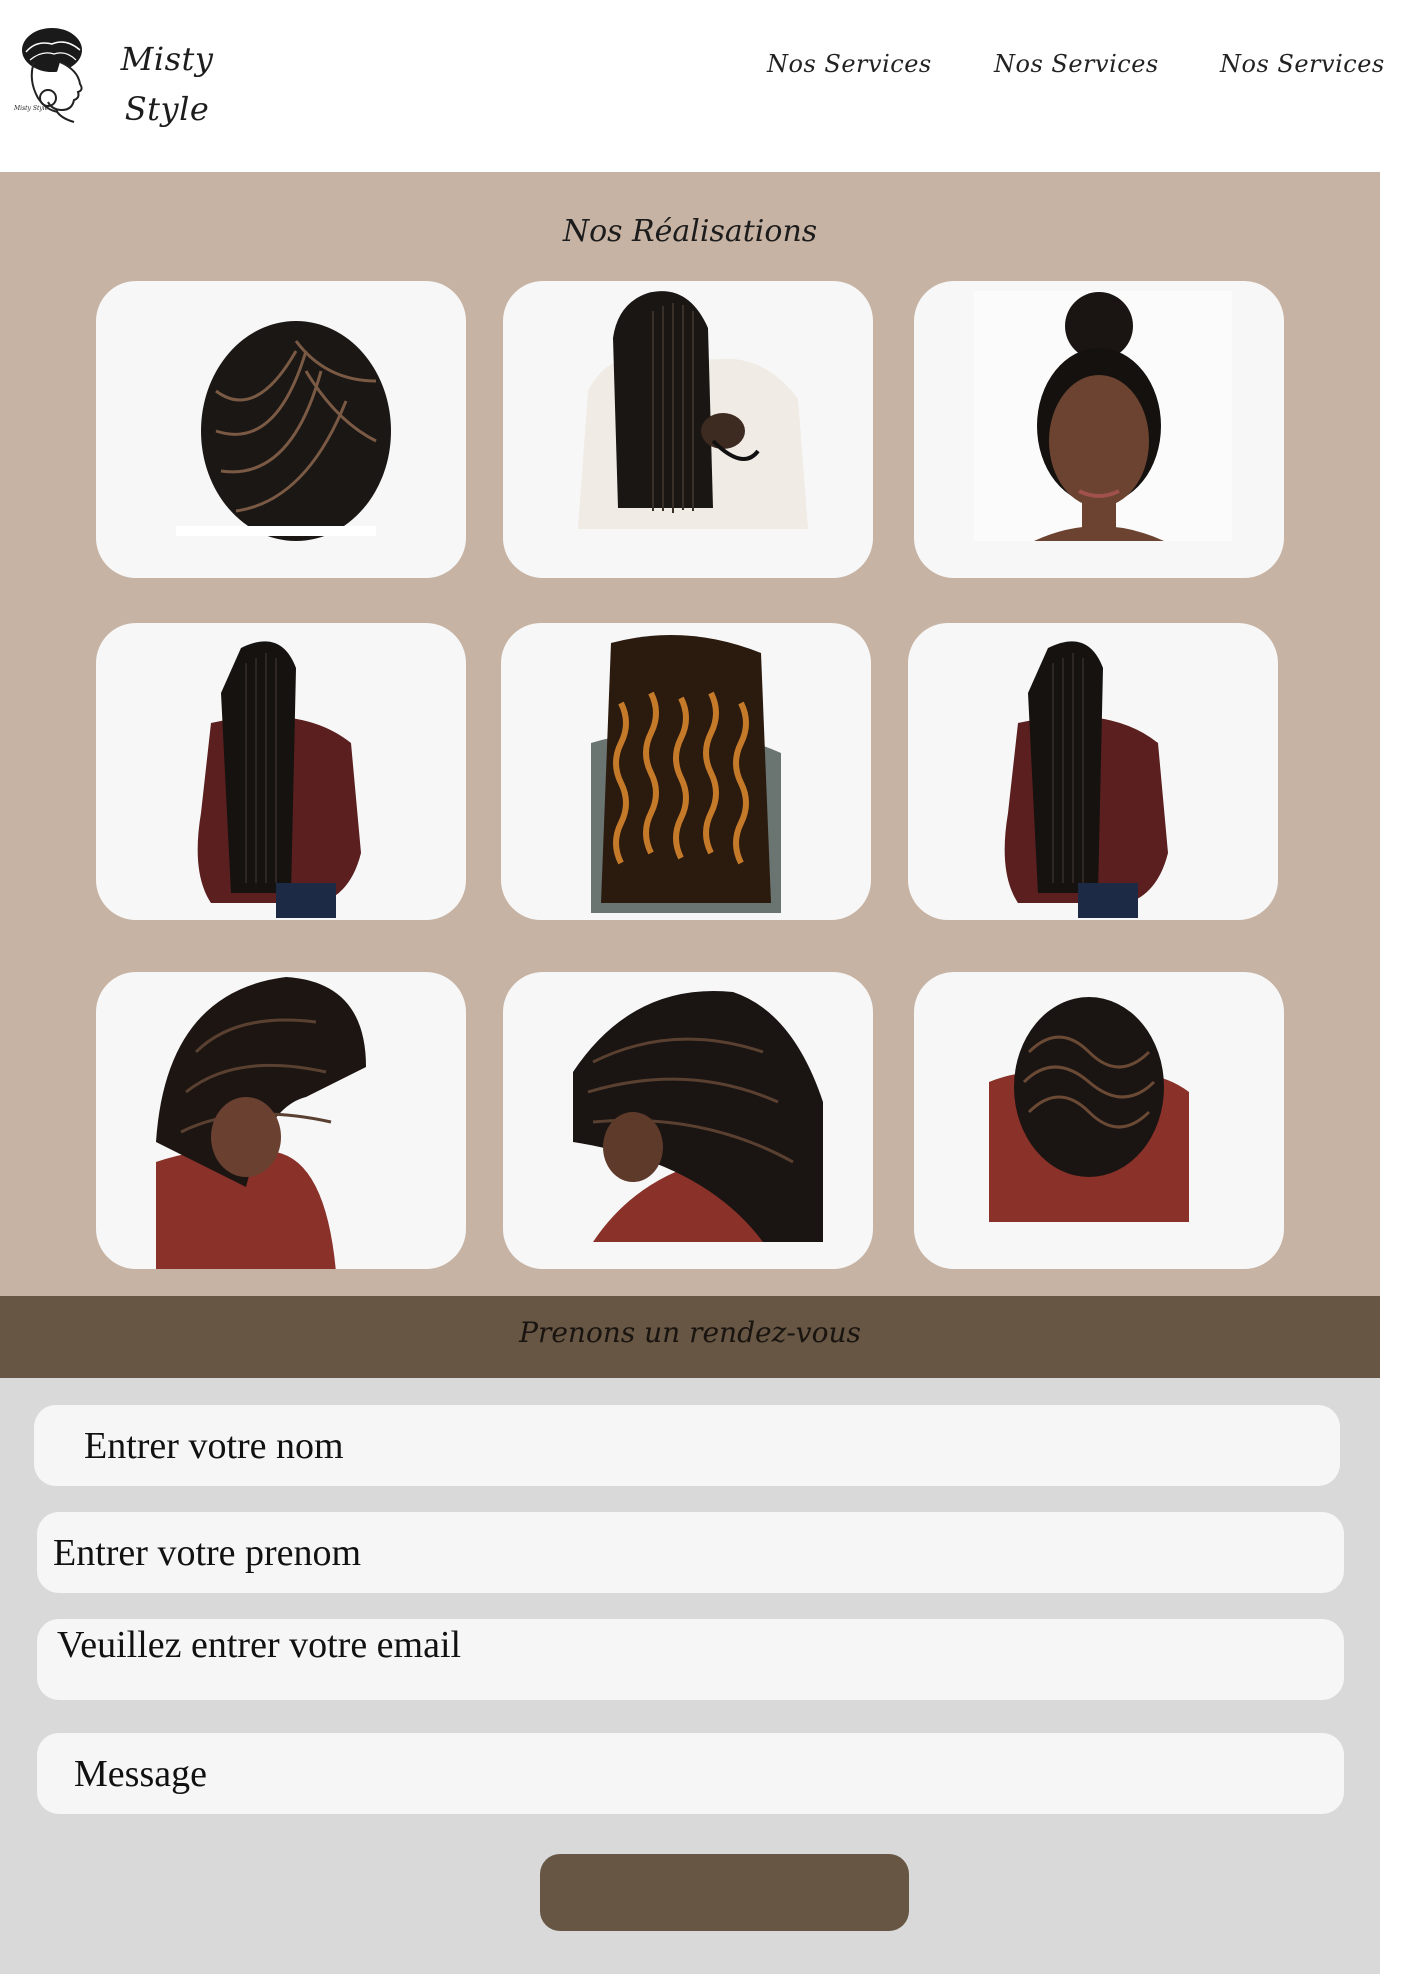  I want to click on submit-button, so click(724, 1892).